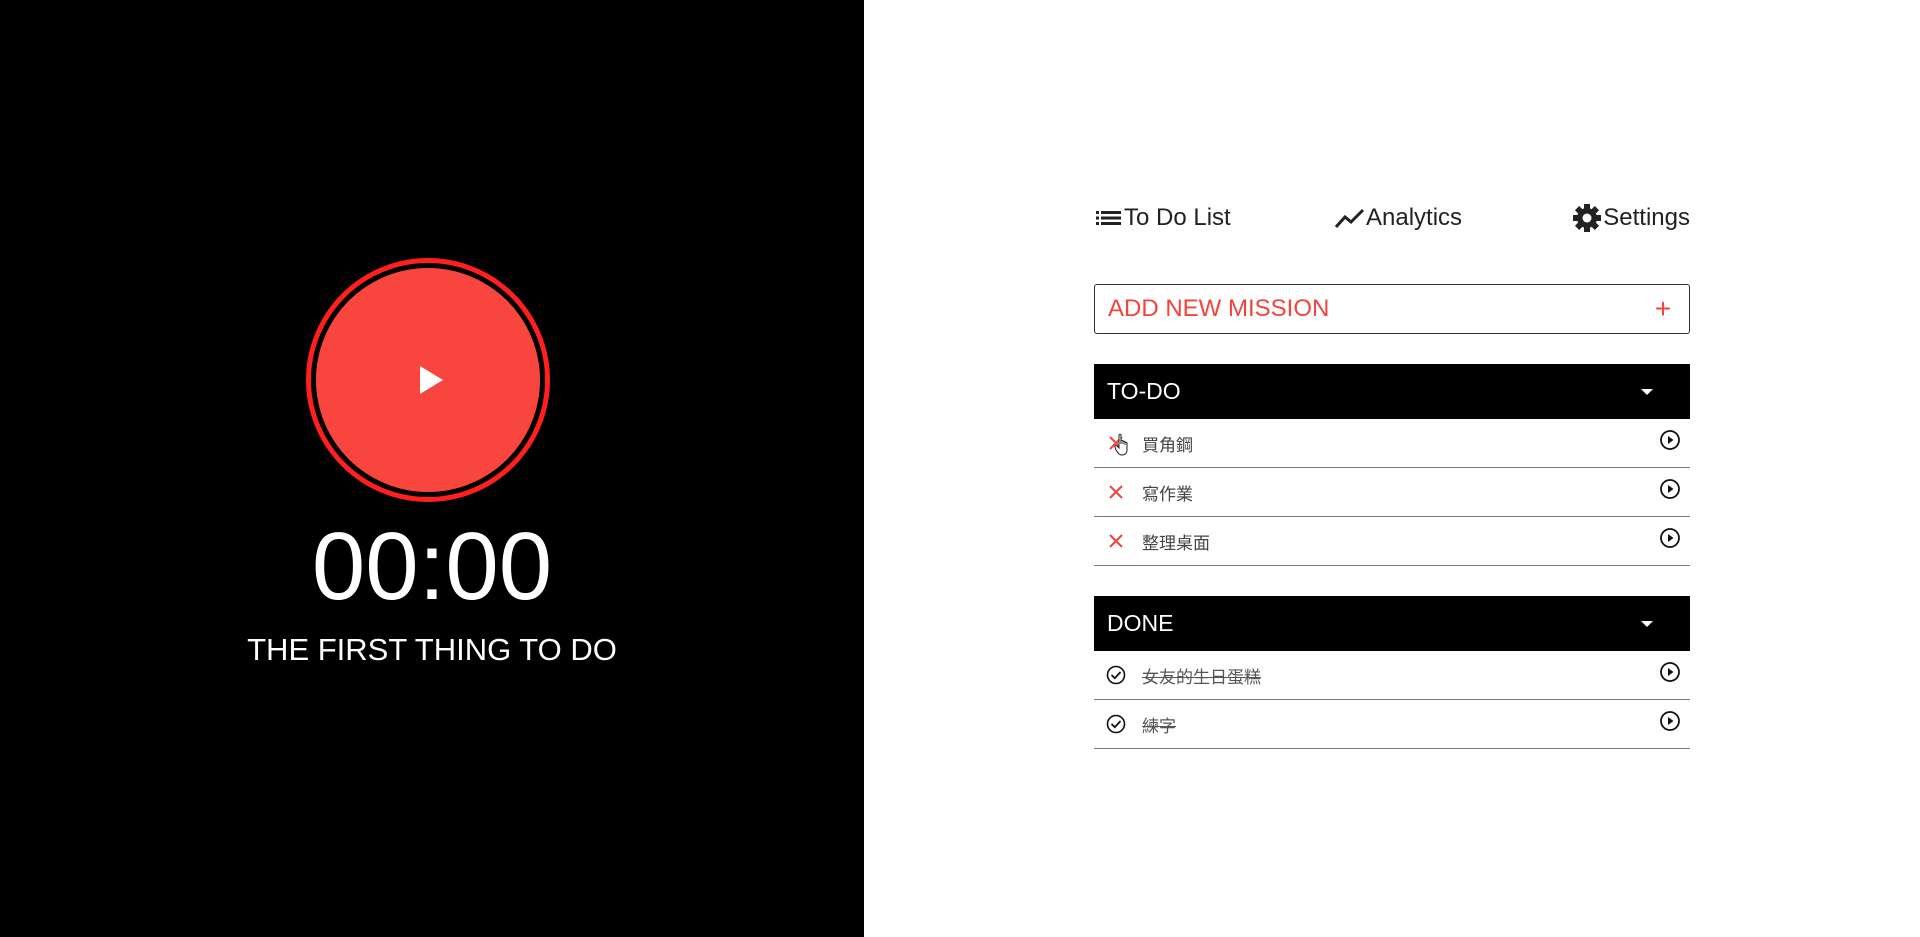  What do you see at coordinates (1392, 492) in the screenshot?
I see `todo-item: 寫作業` at bounding box center [1392, 492].